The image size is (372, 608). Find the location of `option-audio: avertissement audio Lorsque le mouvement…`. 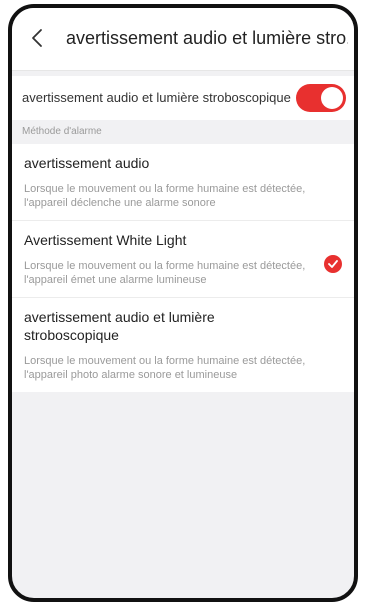

option-audio: avertissement audio Lorsque le mouvement… is located at coordinates (183, 182).